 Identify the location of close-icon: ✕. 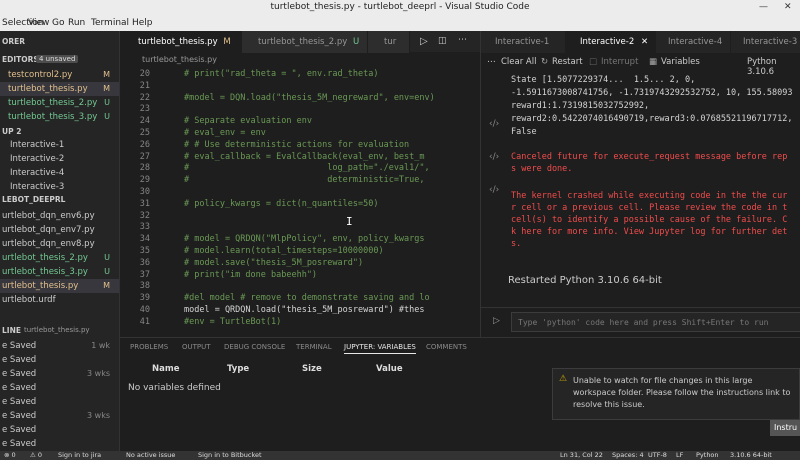
(788, 7).